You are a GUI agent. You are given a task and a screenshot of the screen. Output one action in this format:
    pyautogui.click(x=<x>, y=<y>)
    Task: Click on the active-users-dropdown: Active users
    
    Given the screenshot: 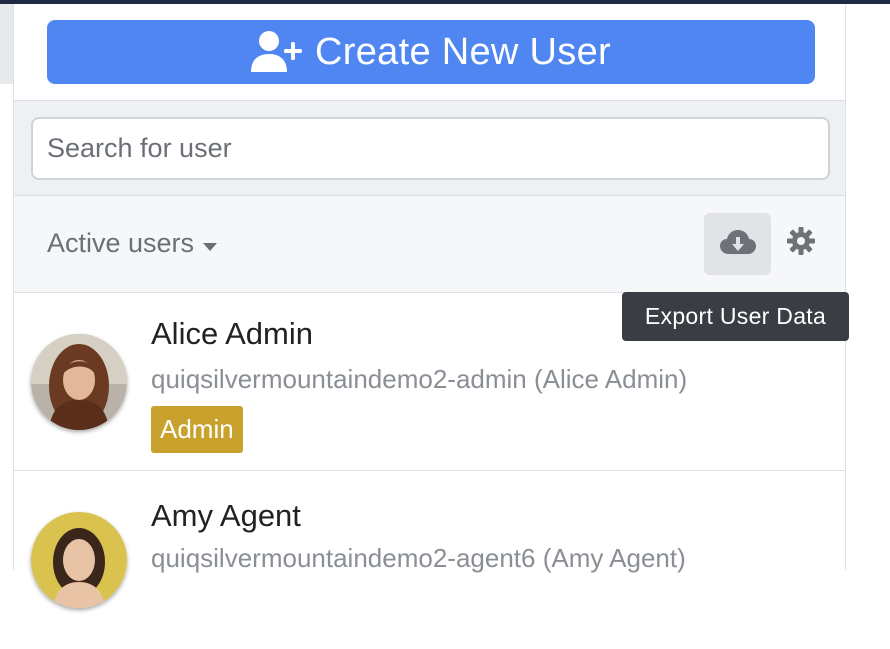 What is the action you would take?
    pyautogui.click(x=132, y=243)
    